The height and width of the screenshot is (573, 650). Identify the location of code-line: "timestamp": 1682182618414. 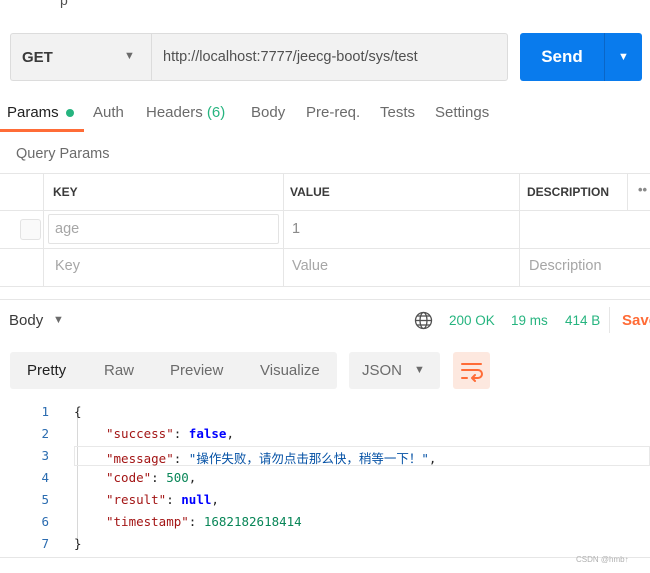
(204, 521).